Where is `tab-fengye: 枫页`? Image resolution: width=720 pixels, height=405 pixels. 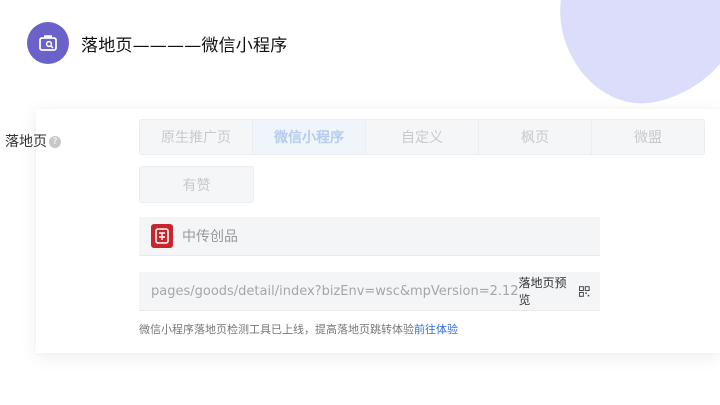
tab-fengye: 枫页 is located at coordinates (535, 137).